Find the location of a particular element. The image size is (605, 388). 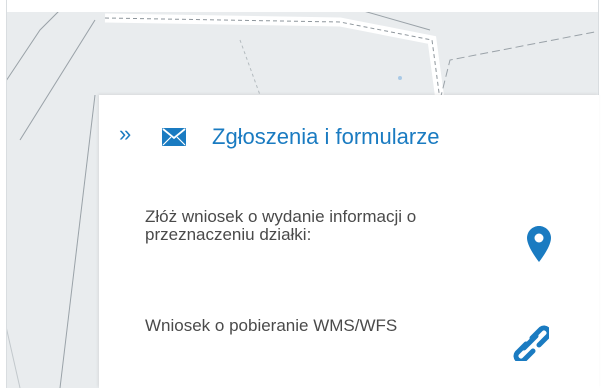

panel-title: Zgłoszenia i formularze is located at coordinates (326, 136).